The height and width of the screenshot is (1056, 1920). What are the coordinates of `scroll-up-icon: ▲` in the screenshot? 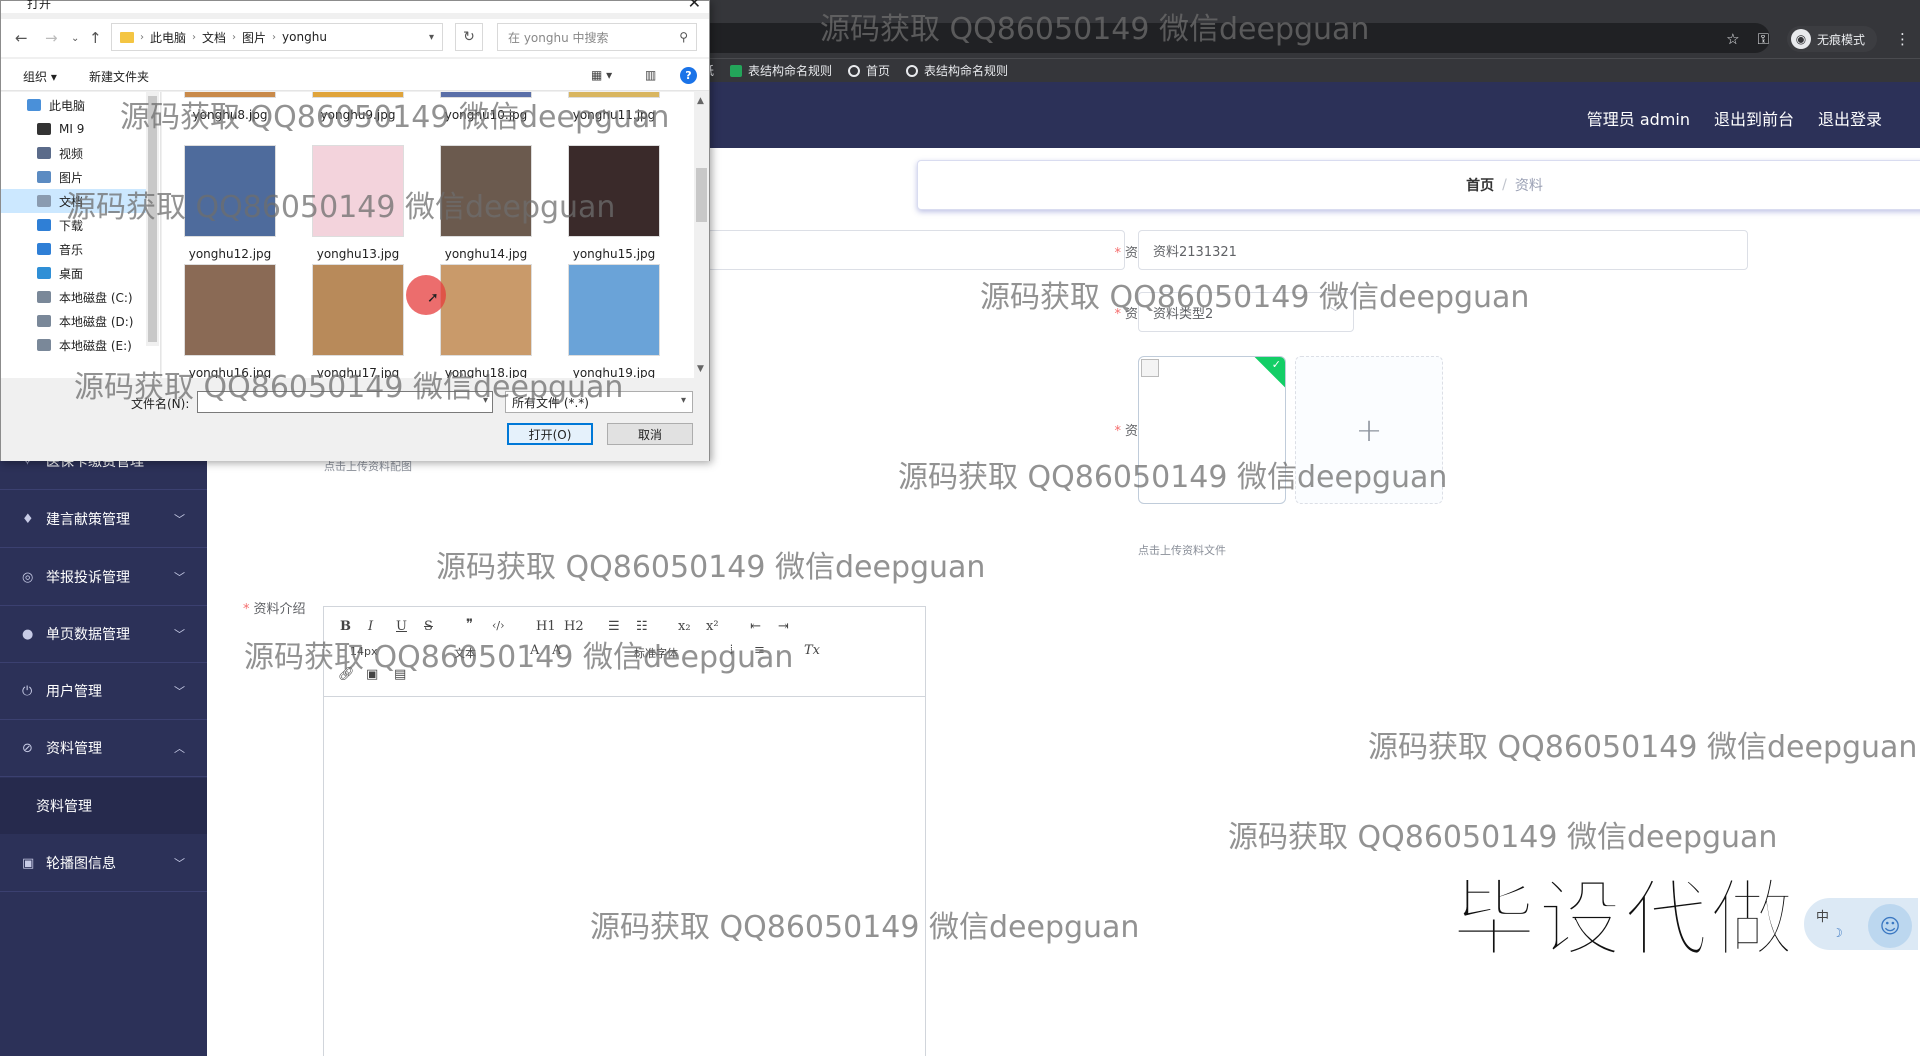 It's located at (700, 101).